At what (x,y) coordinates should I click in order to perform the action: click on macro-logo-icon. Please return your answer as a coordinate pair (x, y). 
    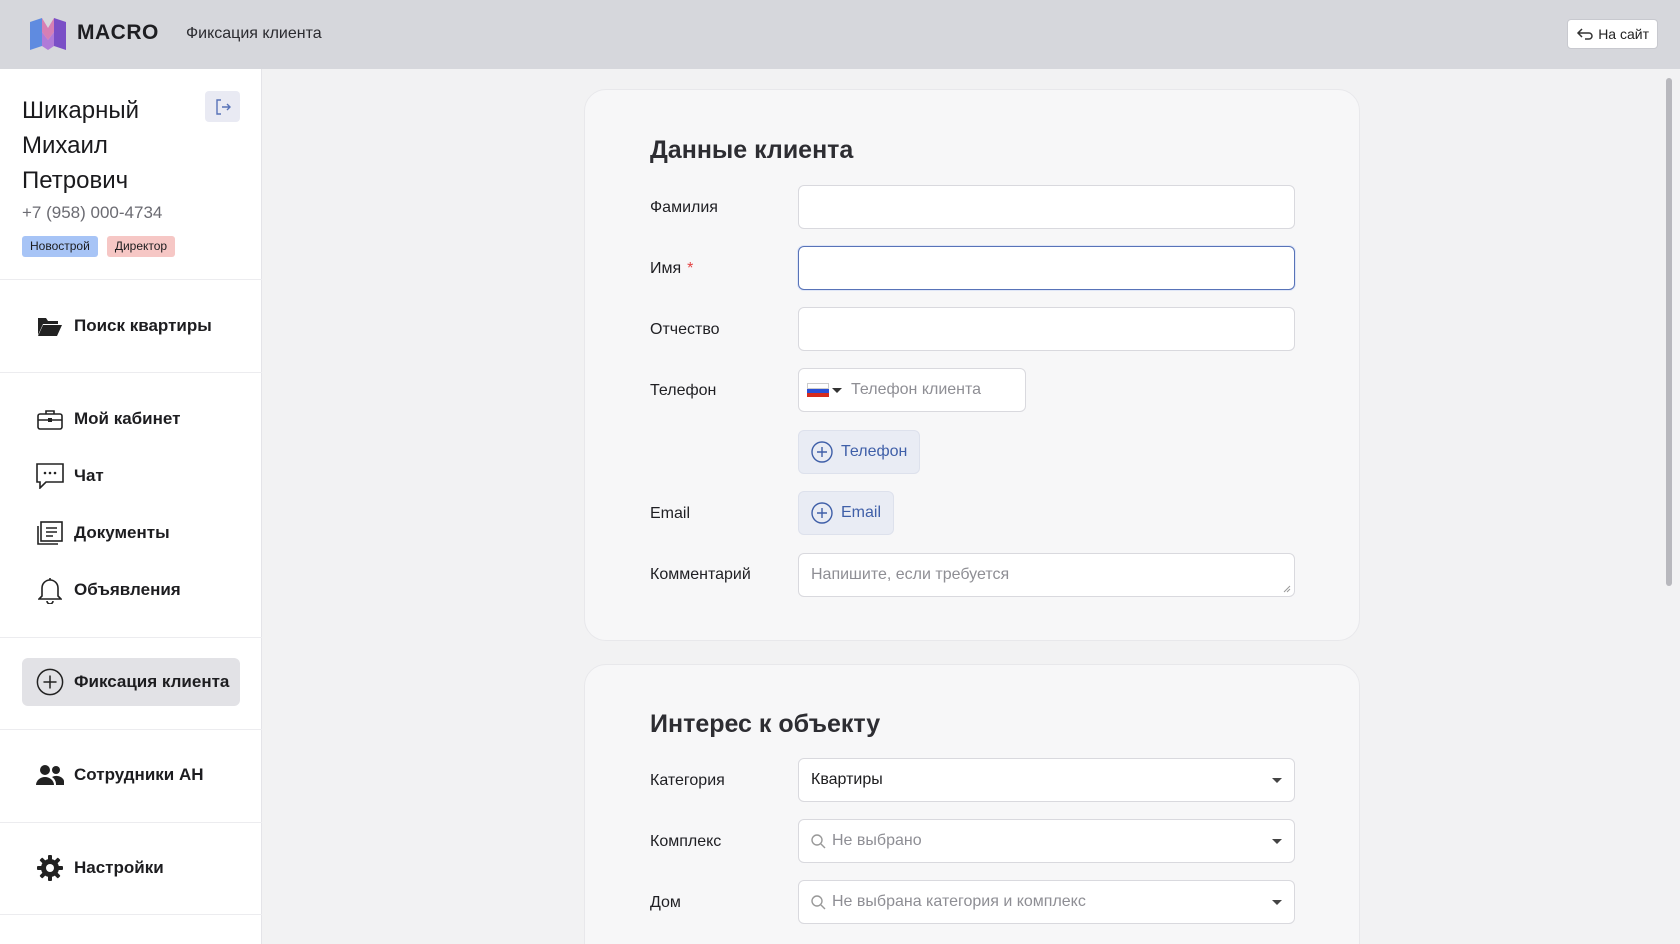
    Looking at the image, I should click on (48, 34).